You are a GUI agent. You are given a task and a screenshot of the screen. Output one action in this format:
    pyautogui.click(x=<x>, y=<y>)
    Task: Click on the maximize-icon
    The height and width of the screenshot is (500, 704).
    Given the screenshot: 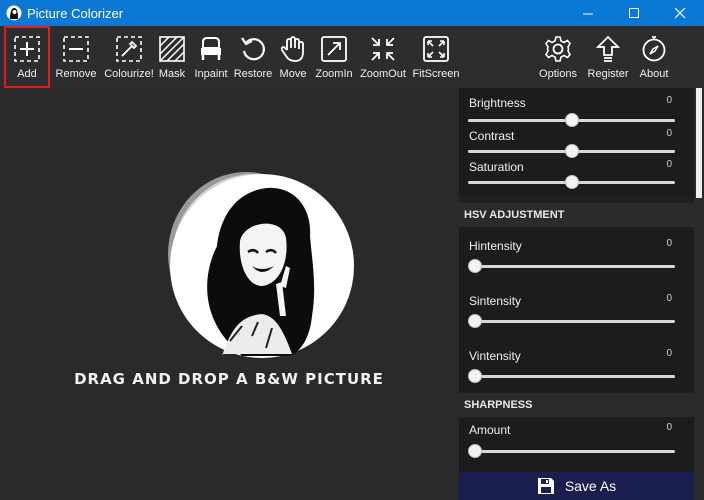 What is the action you would take?
    pyautogui.click(x=633, y=12)
    